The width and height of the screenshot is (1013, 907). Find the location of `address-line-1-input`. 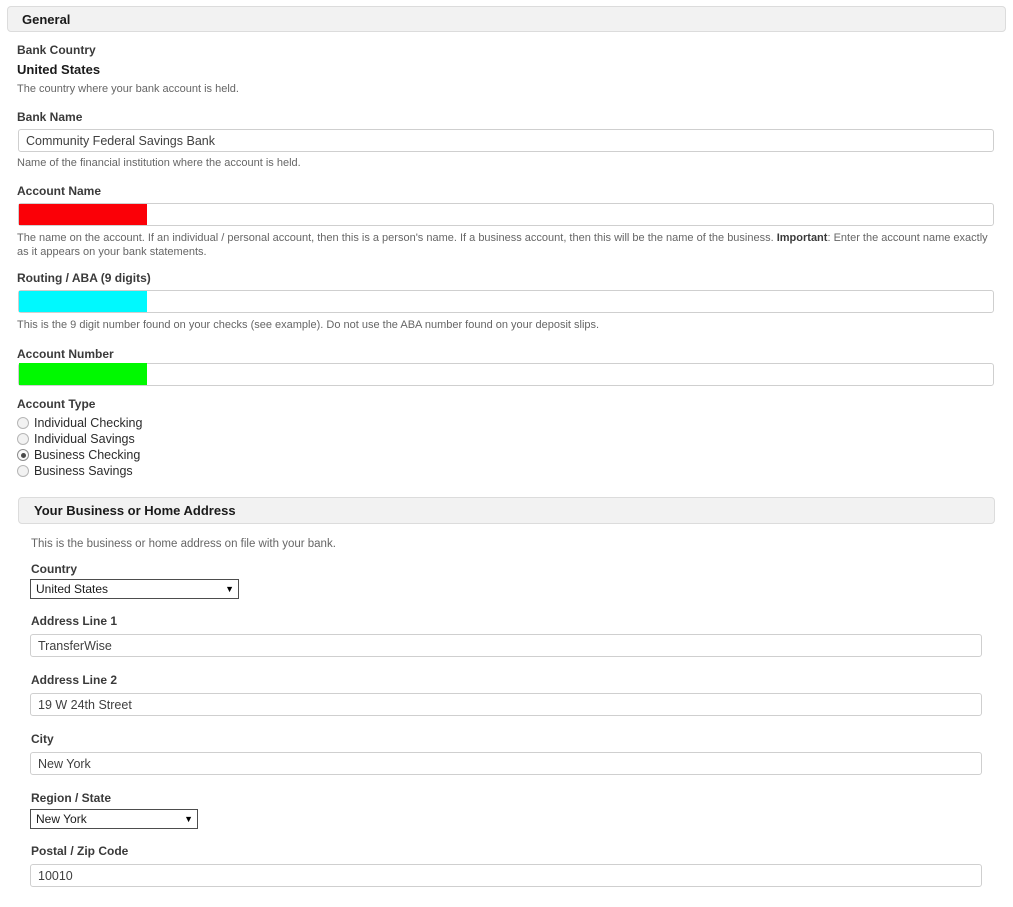

address-line-1-input is located at coordinates (506, 645).